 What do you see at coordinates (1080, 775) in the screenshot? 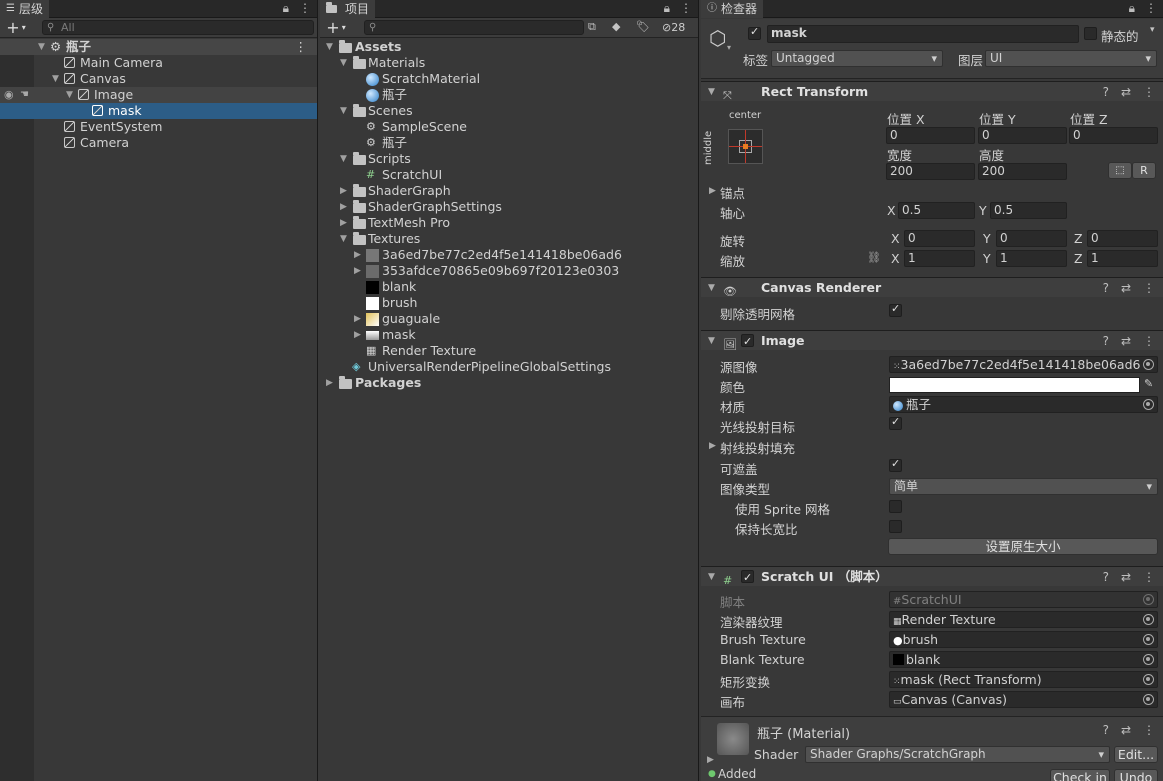
I see `check-in-button: Check in` at bounding box center [1080, 775].